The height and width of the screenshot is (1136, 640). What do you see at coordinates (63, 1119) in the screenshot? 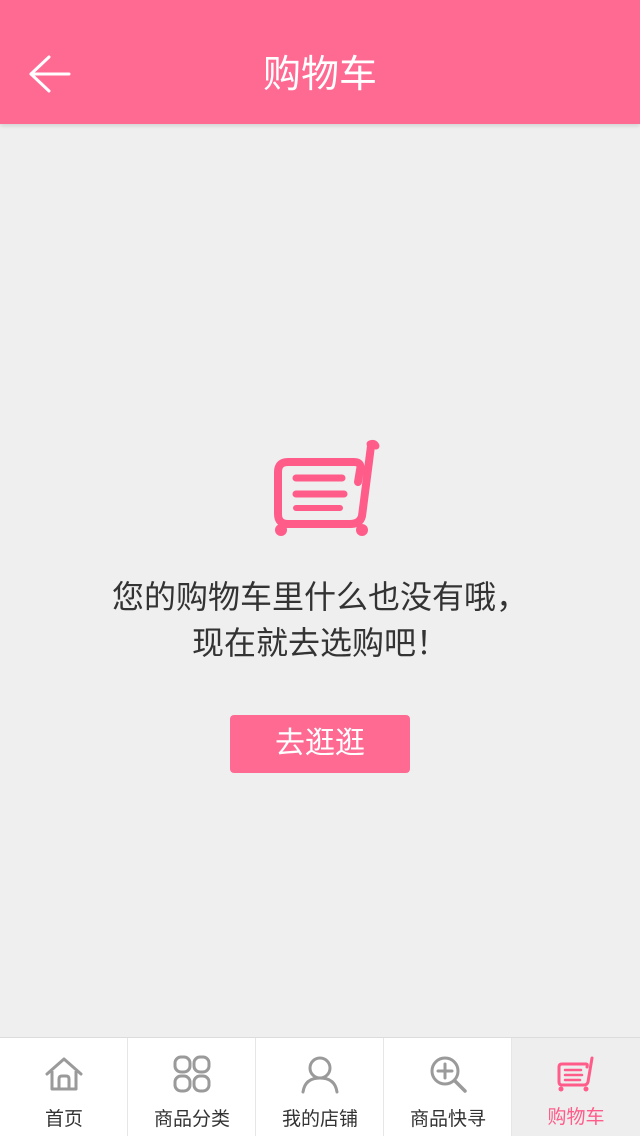
I see `tab-home-label: 首页` at bounding box center [63, 1119].